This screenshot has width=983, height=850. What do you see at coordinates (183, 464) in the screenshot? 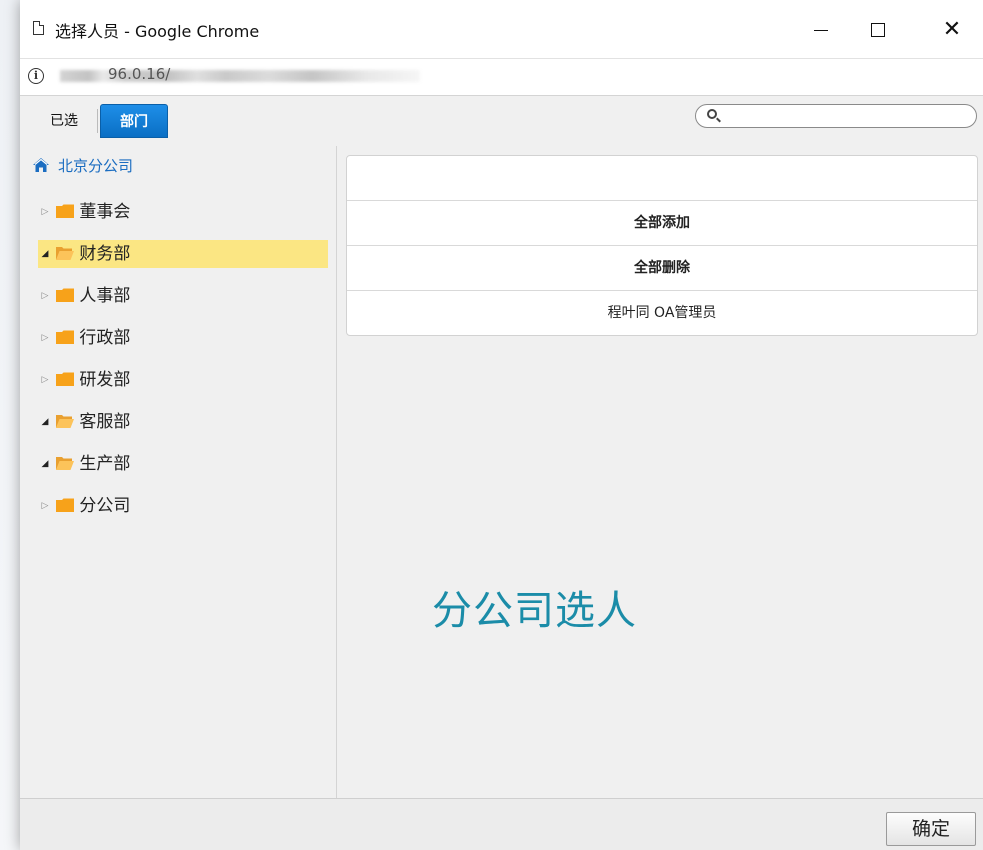
I see `tree-item-production: ◢ 生产部` at bounding box center [183, 464].